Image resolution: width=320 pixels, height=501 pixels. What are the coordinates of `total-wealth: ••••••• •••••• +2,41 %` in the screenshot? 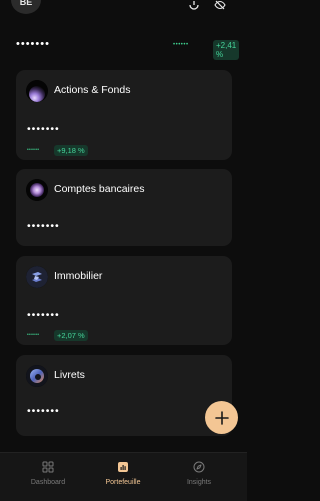 It's located at (128, 49).